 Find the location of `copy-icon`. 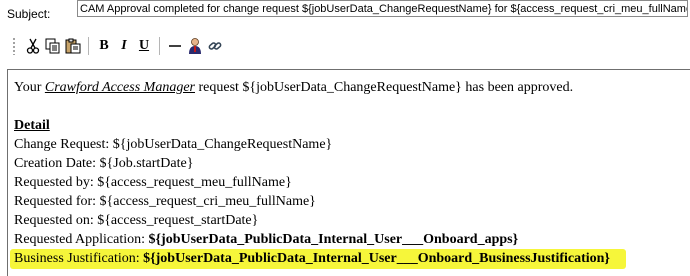

copy-icon is located at coordinates (53, 46).